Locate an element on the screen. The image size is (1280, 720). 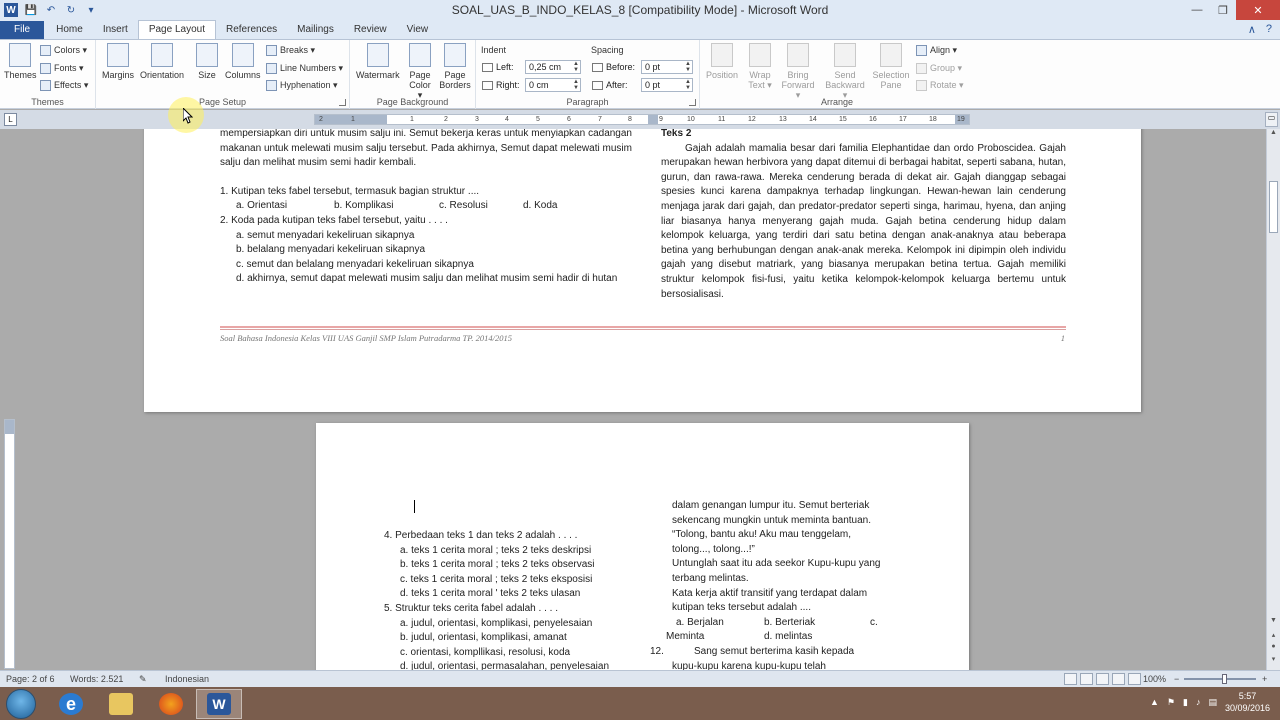
send-backward-button: Send Backward ▾ is located at coordinates (845, 71).